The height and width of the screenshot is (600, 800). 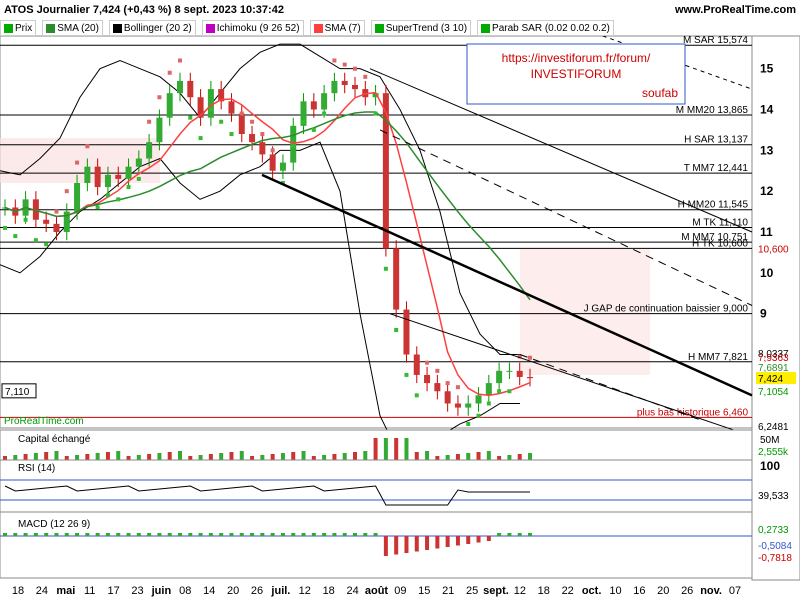 What do you see at coordinates (72, 28) in the screenshot?
I see `legend-item-1: SMA (20)` at bounding box center [72, 28].